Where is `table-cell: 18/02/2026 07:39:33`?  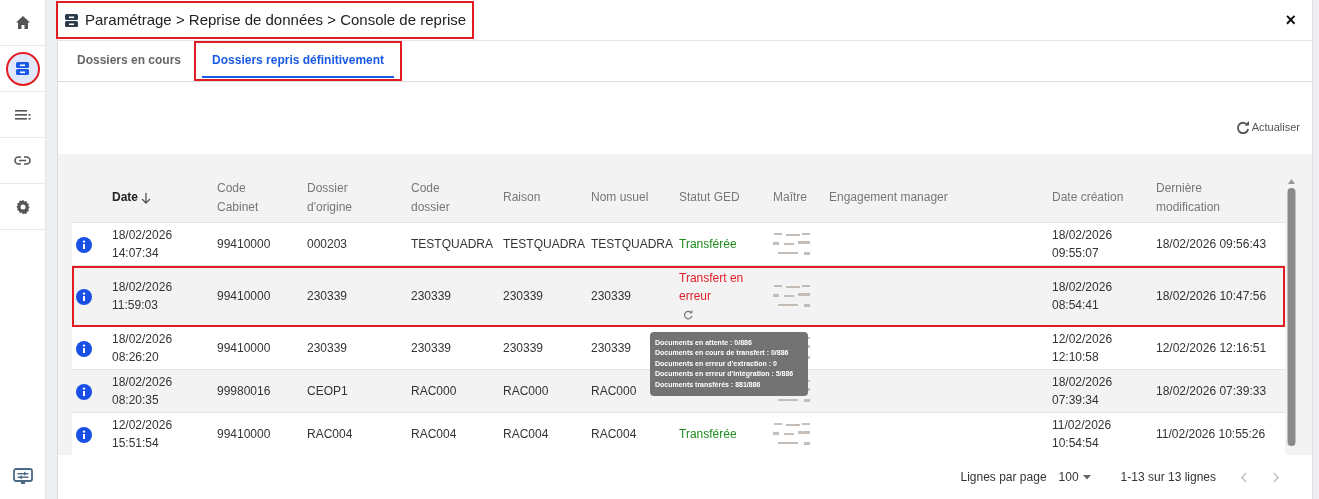 table-cell: 18/02/2026 07:39:33 is located at coordinates (1211, 391).